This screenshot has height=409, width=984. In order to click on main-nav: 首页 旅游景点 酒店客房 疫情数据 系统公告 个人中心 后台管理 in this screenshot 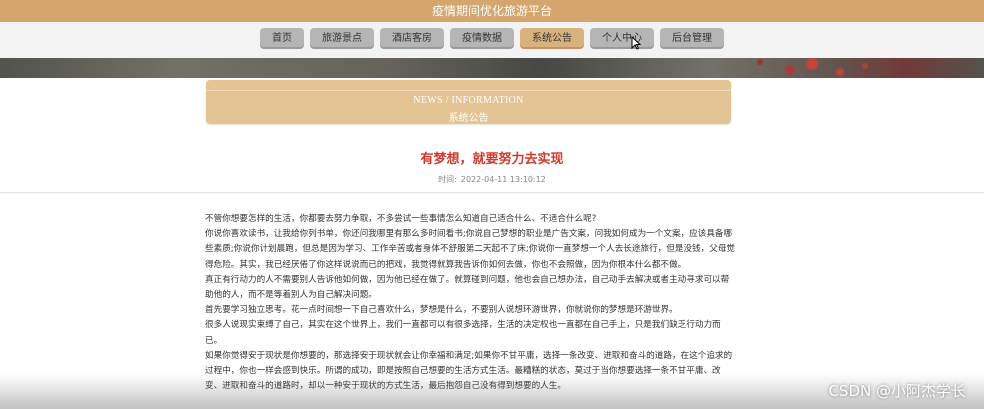, I will do `click(492, 39)`.